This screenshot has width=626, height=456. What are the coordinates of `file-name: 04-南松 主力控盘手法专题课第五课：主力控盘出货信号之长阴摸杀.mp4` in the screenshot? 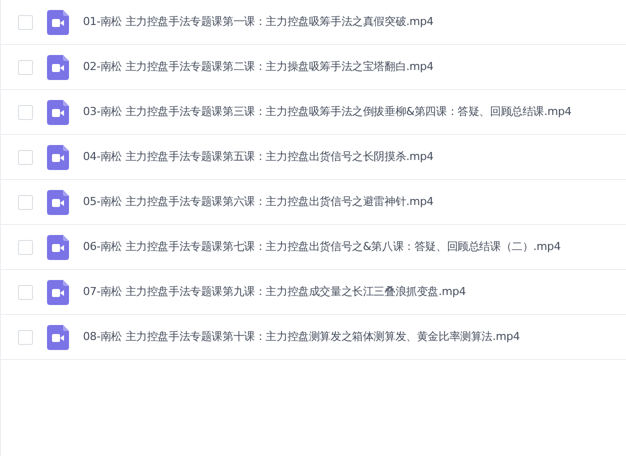 It's located at (258, 157).